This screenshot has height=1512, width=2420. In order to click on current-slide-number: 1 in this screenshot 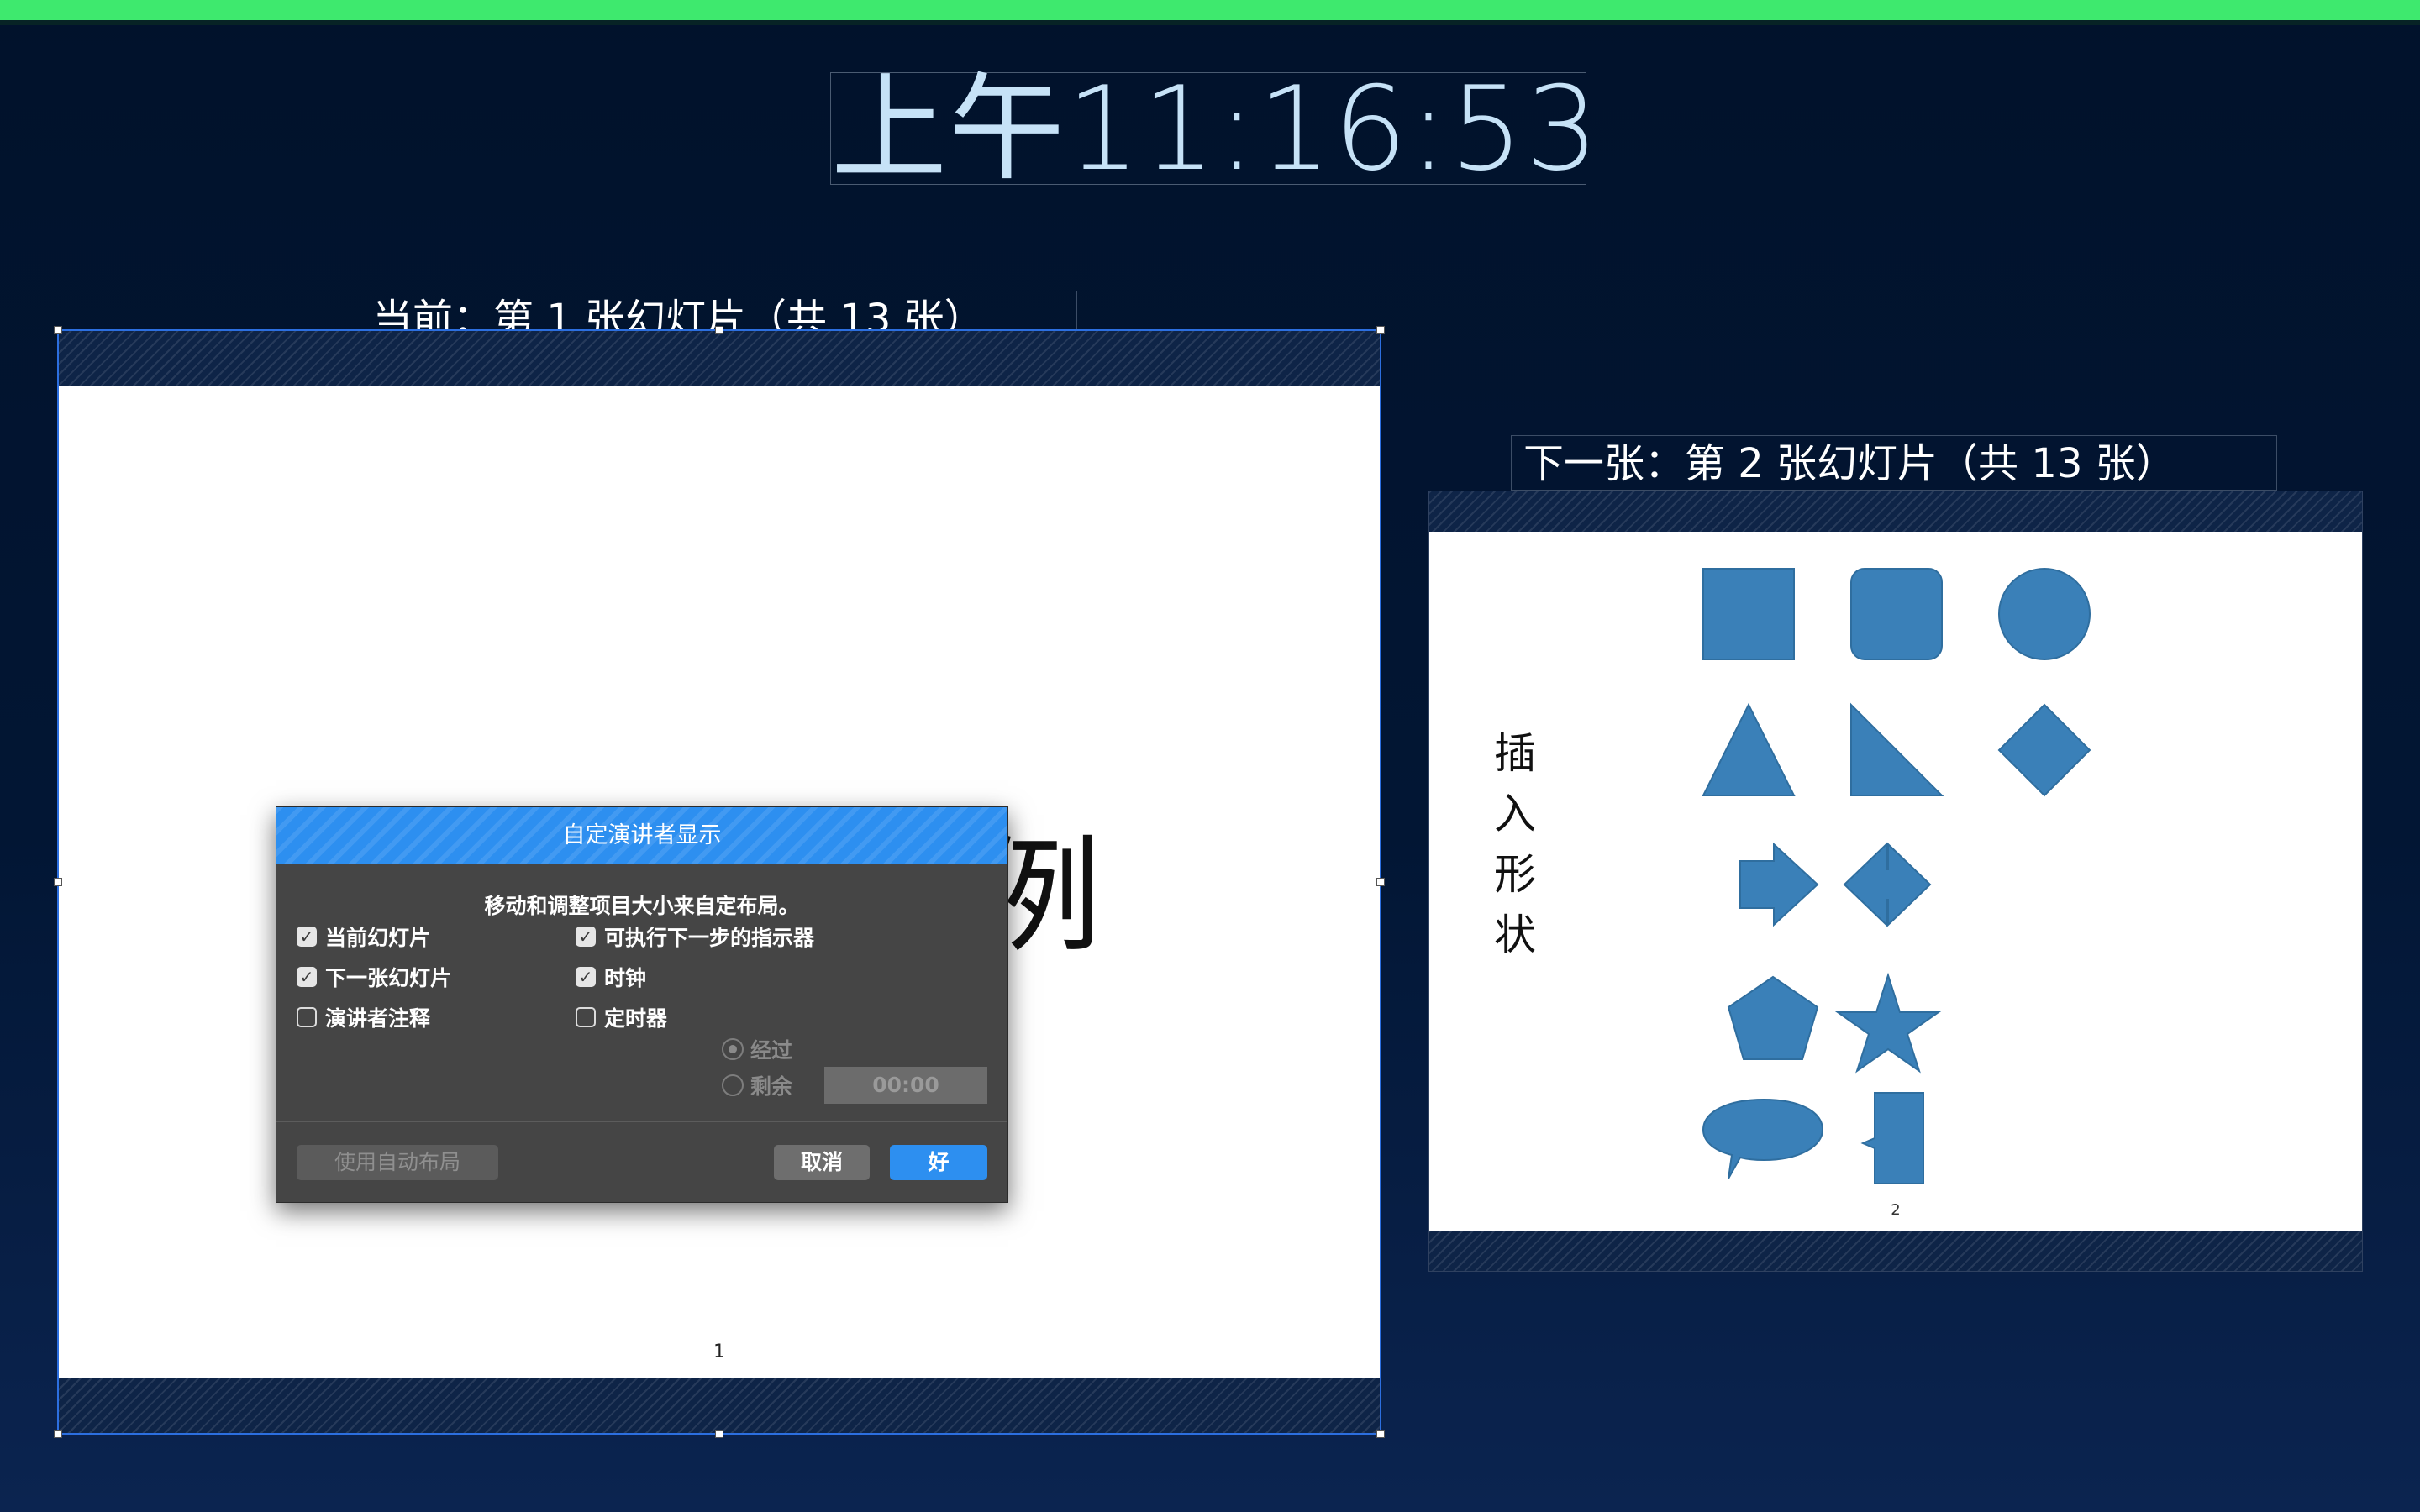, I will do `click(719, 1351)`.